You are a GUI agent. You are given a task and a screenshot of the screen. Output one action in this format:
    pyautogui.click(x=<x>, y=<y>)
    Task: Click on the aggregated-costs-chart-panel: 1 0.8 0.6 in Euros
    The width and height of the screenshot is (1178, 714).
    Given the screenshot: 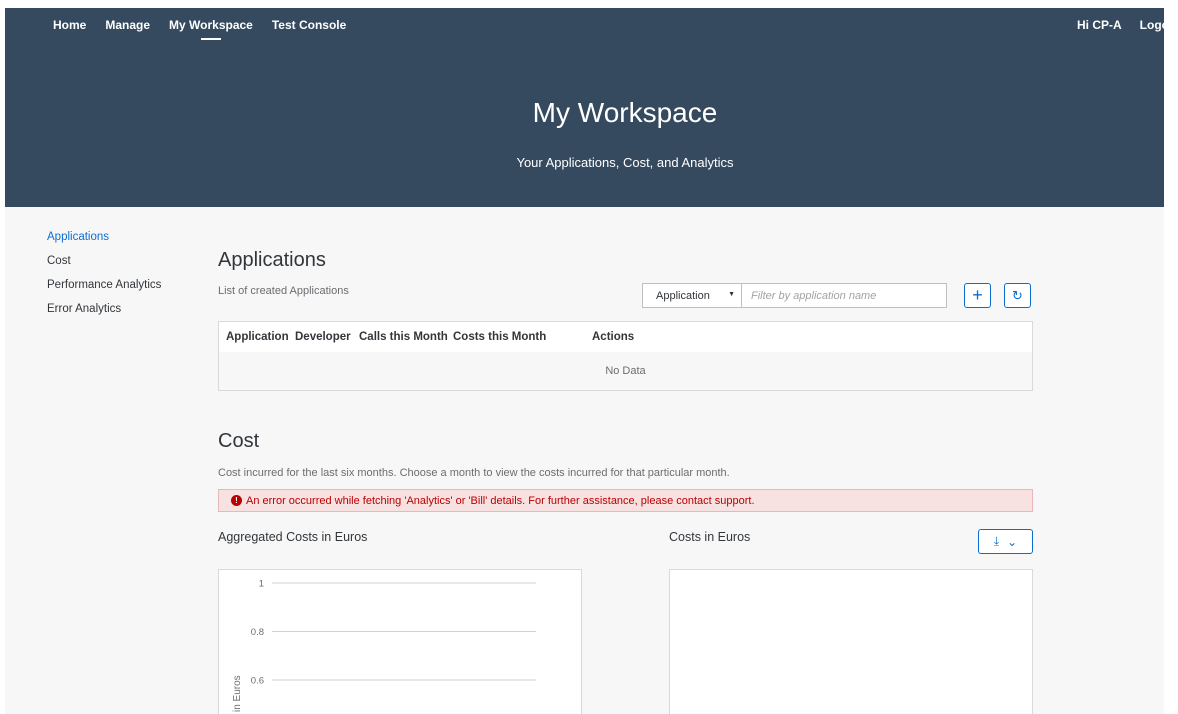 What is the action you would take?
    pyautogui.click(x=400, y=641)
    